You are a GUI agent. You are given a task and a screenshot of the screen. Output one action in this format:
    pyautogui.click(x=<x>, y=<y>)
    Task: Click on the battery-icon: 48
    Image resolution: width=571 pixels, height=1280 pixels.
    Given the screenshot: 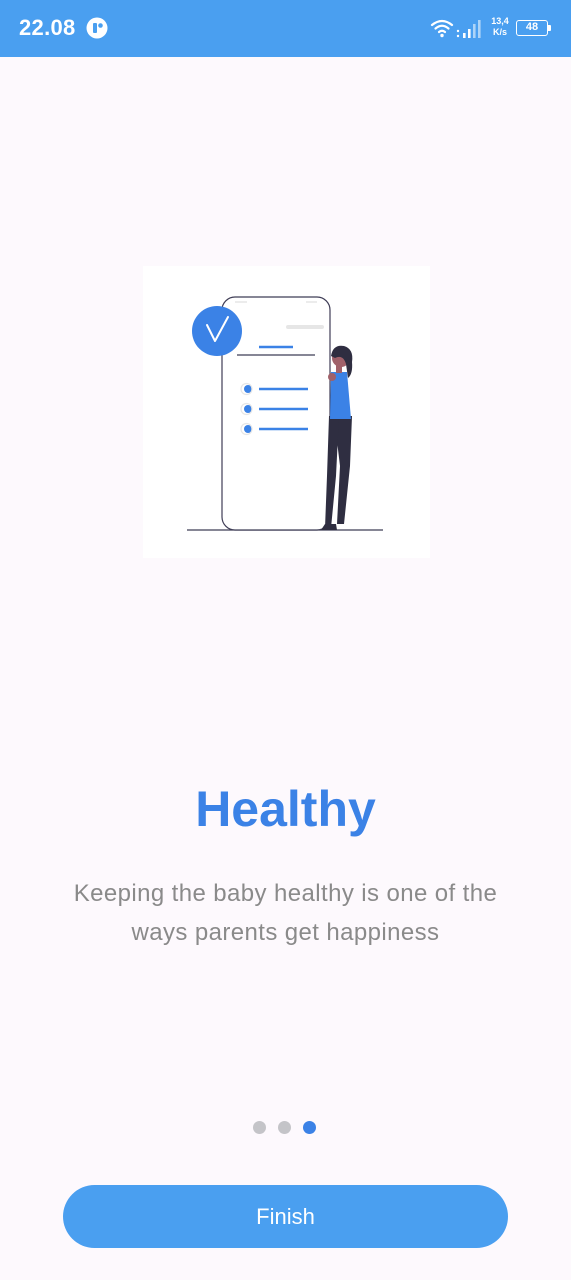 What is the action you would take?
    pyautogui.click(x=532, y=28)
    